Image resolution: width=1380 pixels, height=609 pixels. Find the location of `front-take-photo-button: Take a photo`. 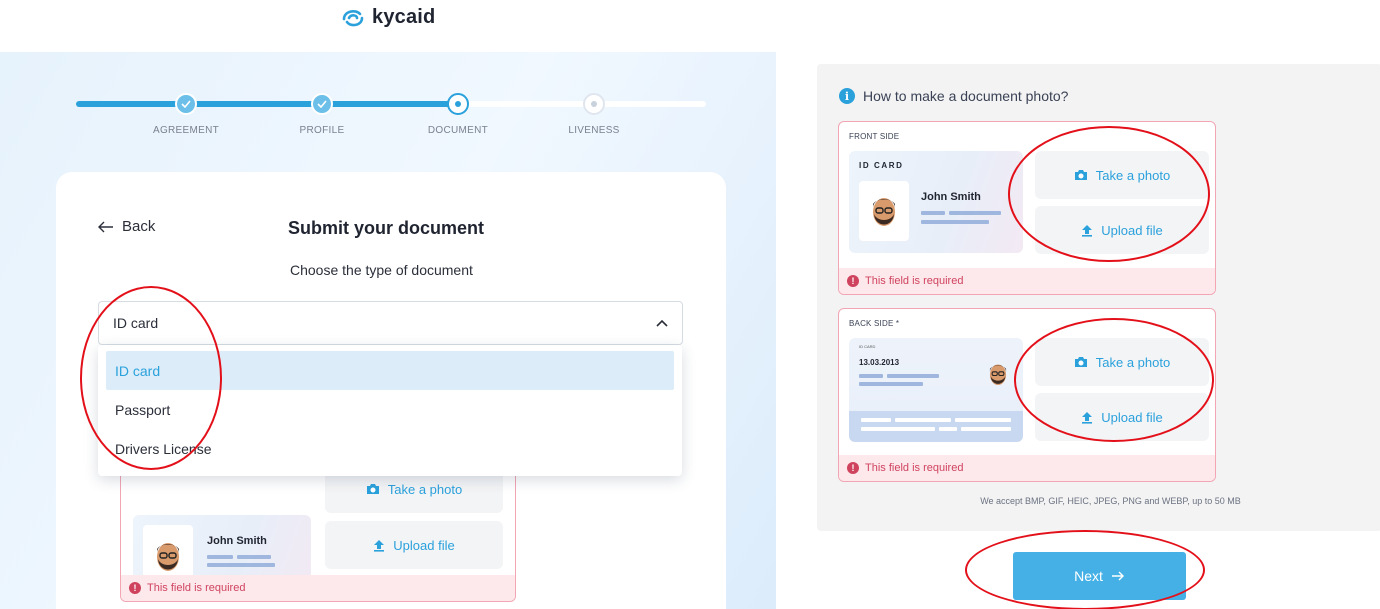

front-take-photo-button: Take a photo is located at coordinates (1122, 175).